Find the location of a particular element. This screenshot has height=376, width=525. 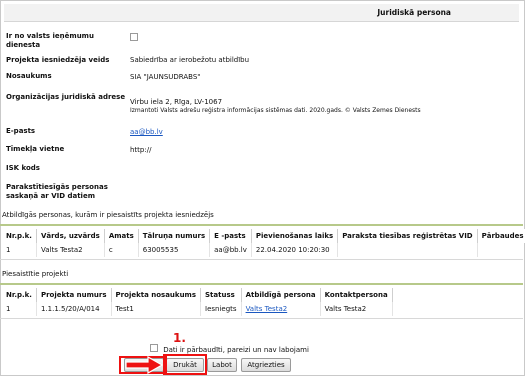

page-header: Juridiskā persona is located at coordinates (261, 13).